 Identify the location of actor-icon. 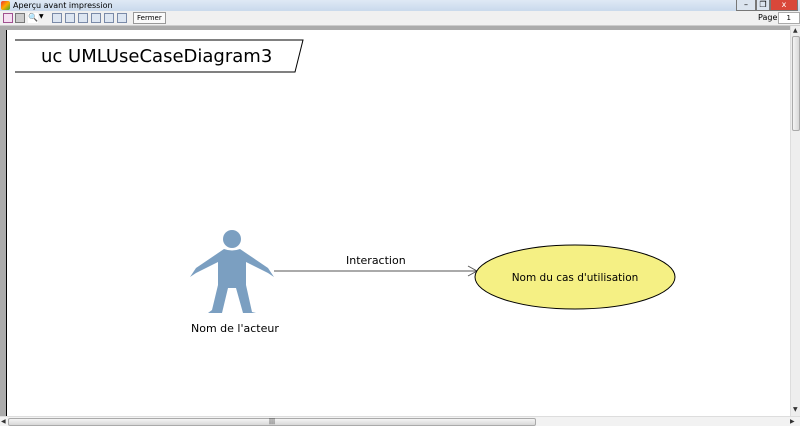
(232, 271).